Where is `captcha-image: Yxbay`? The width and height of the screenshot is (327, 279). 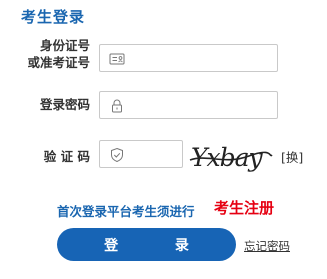
captcha-image: Yxbay is located at coordinates (231, 157).